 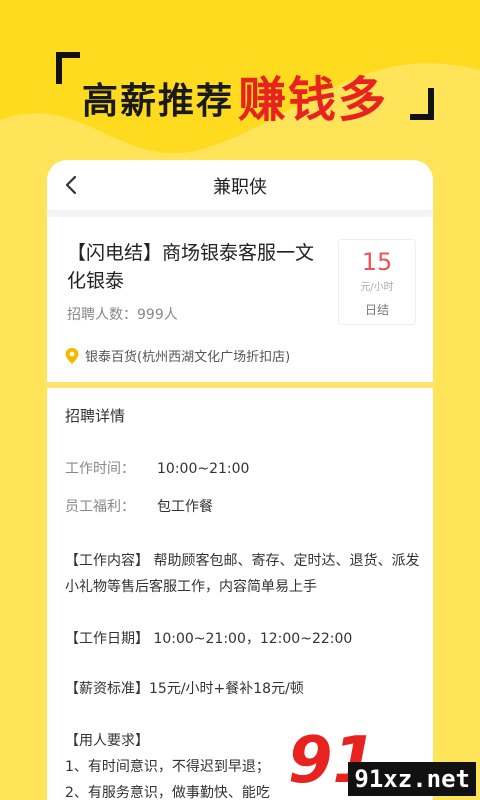 What do you see at coordinates (122, 315) in the screenshot?
I see `hire-count: 招聘人数：999人` at bounding box center [122, 315].